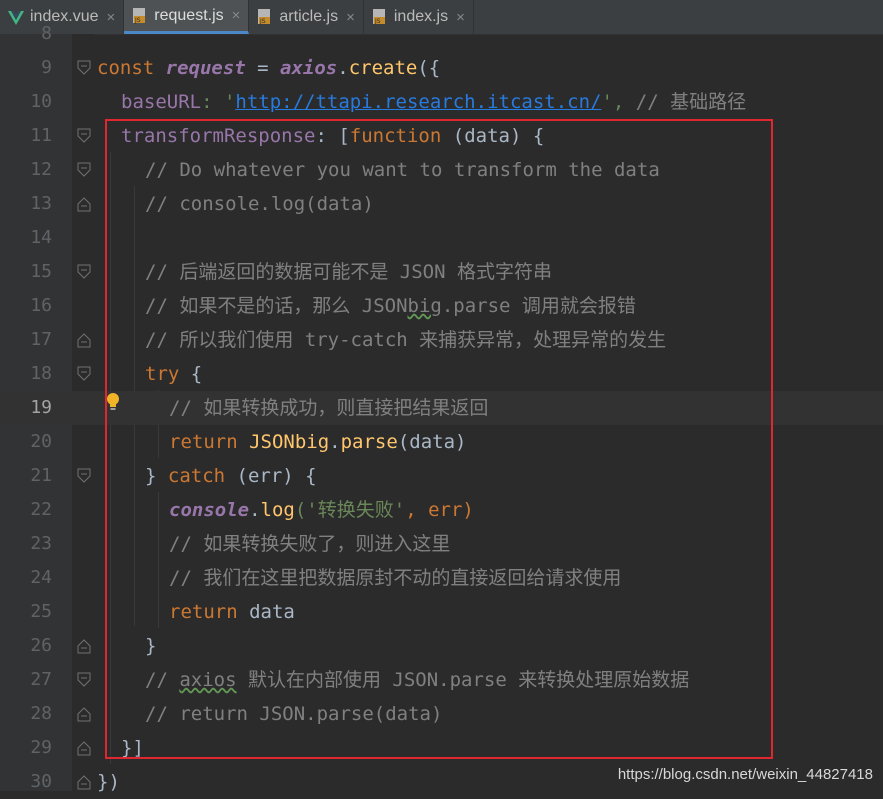 This screenshot has height=799, width=883. Describe the element at coordinates (41, 543) in the screenshot. I see `line-number: 23` at that location.